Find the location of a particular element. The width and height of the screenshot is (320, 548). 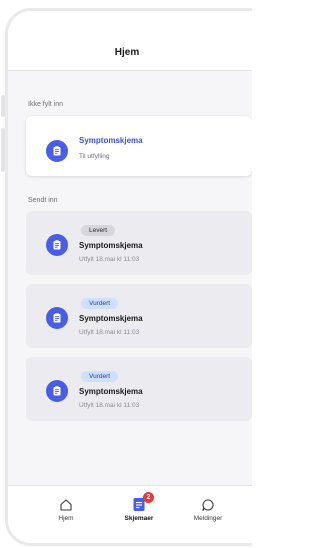

form-card-todo: Symptomskjema Til utfylling is located at coordinates (139, 146).